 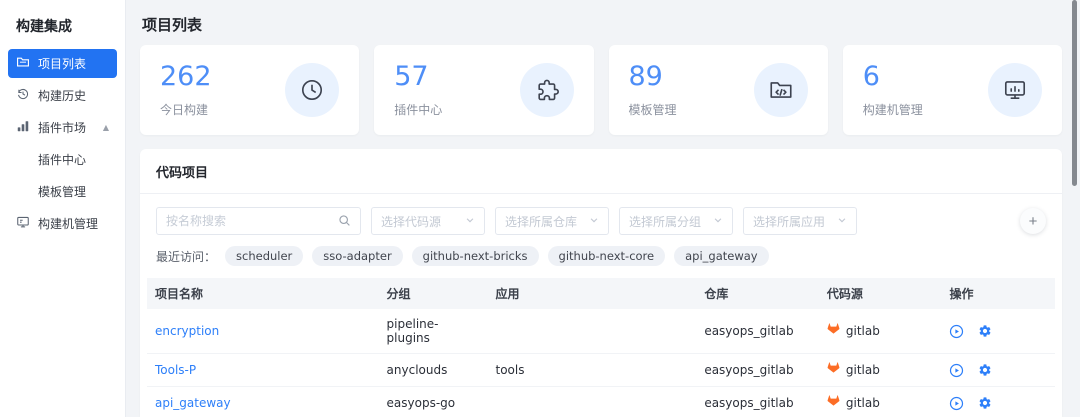 What do you see at coordinates (184, 109) in the screenshot?
I see `stat-label: 今日构建` at bounding box center [184, 109].